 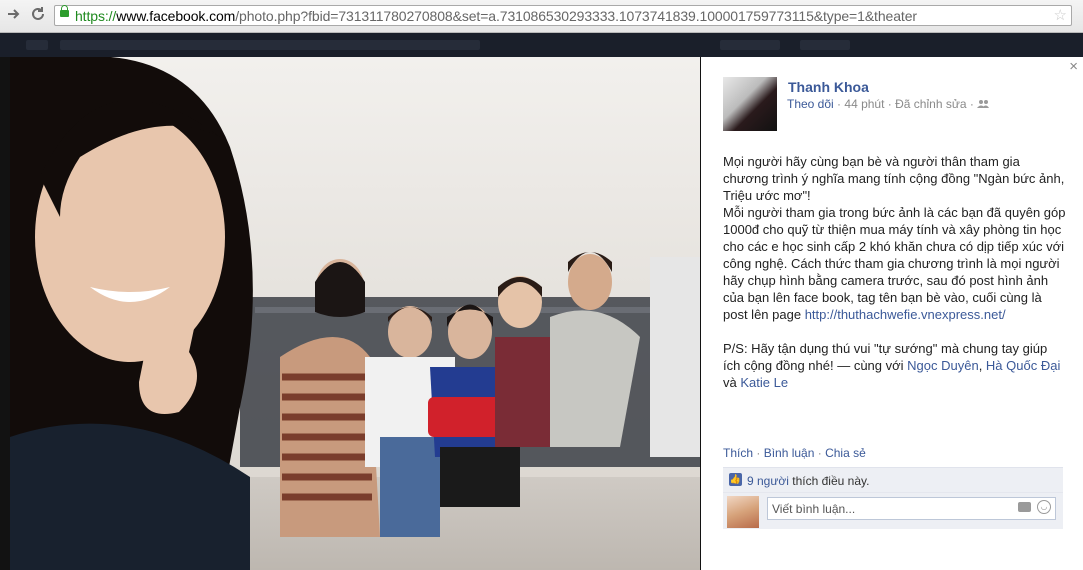 I want to click on tag-ha-quoc-dai: Hà Quốc Đại, so click(x=1023, y=365).